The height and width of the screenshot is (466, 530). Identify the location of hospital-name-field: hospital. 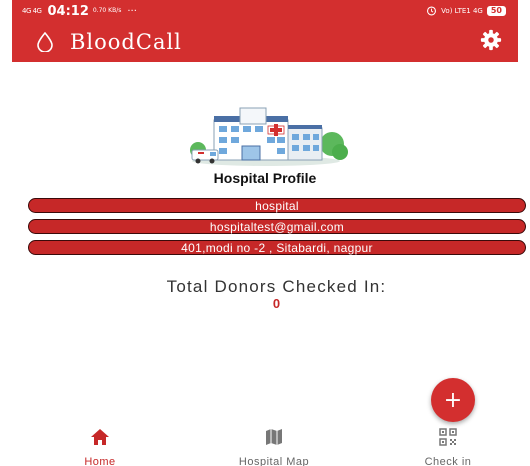
(277, 205).